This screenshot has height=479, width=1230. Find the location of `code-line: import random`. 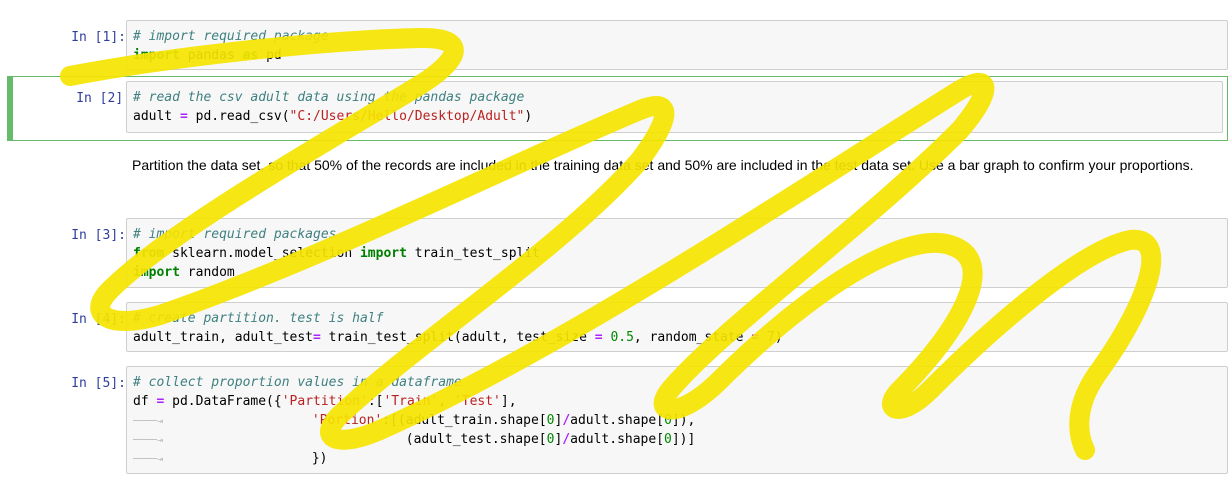

code-line: import random is located at coordinates (677, 272).